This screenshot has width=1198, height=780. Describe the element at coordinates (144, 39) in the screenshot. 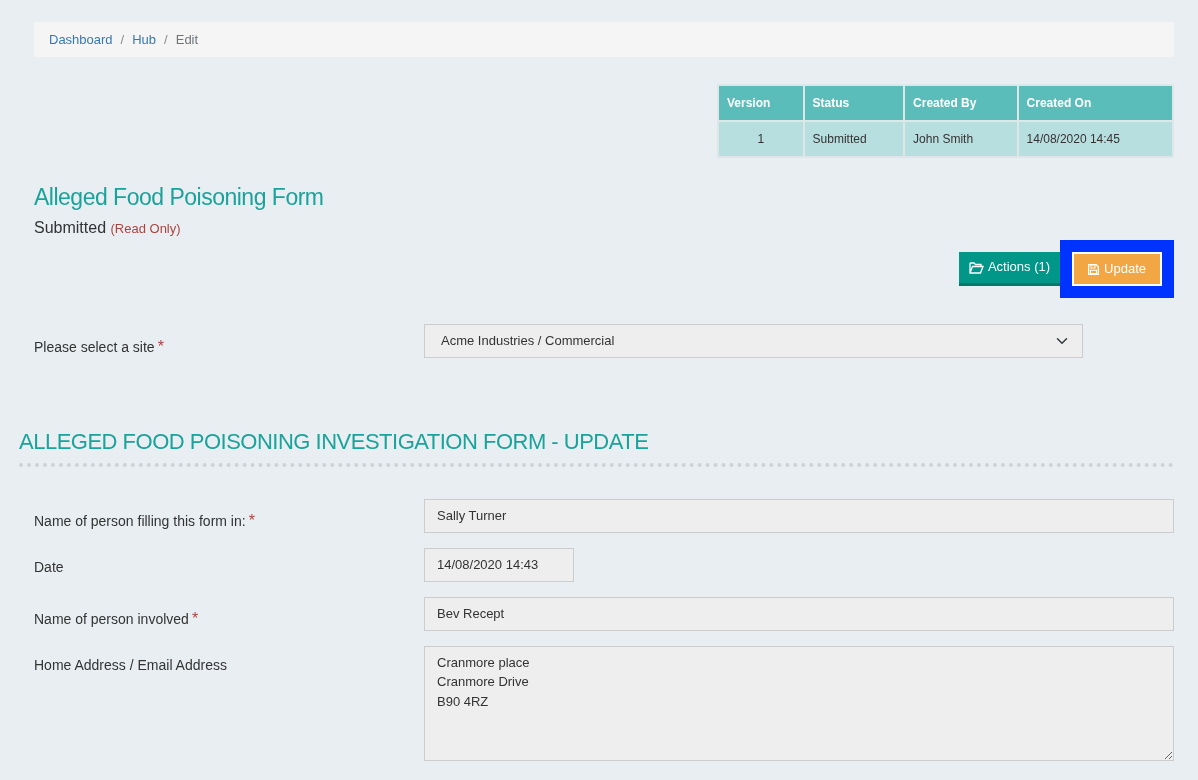

I see `breadcrumb-link: Hub` at that location.